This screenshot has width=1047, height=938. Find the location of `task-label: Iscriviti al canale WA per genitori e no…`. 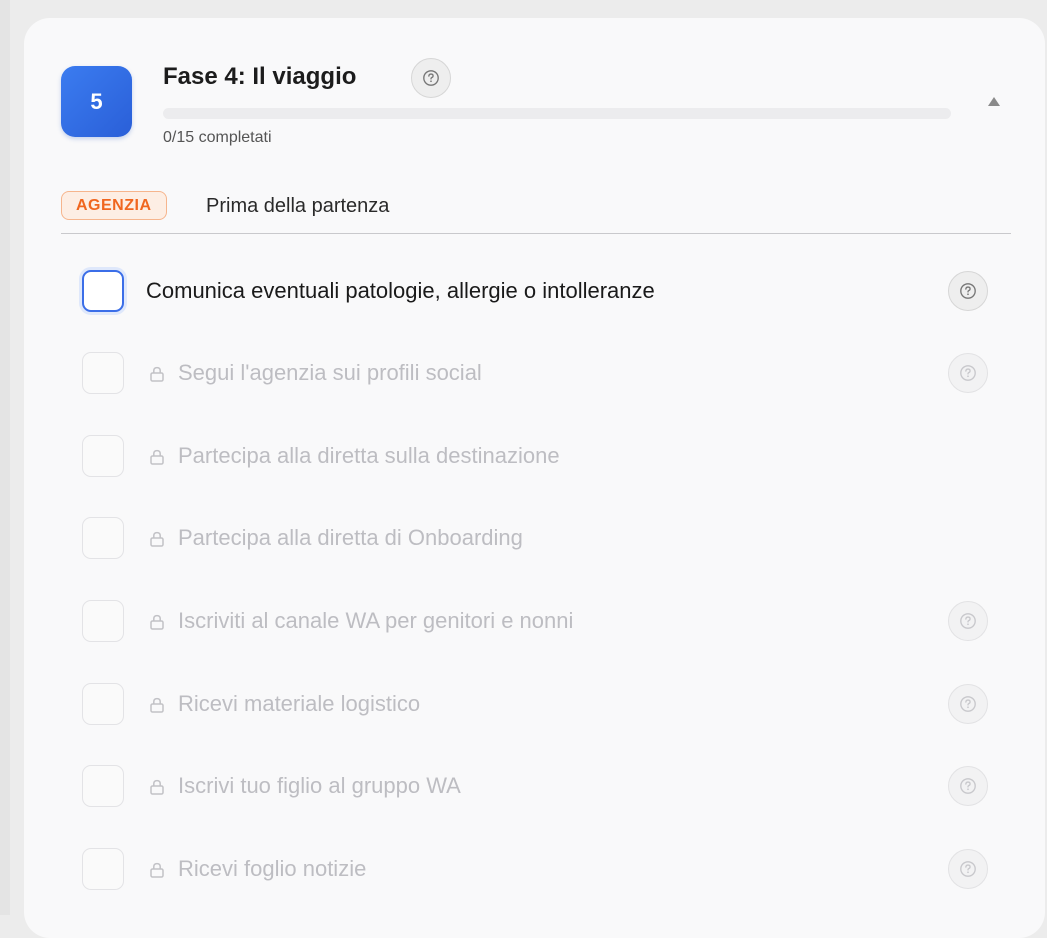

task-label: Iscriviti al canale WA per genitori e no… is located at coordinates (376, 620).